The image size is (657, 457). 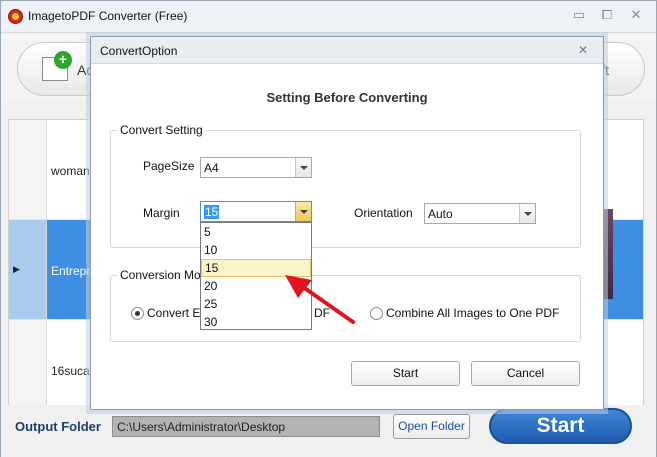 I want to click on restore-icon: ⧠, so click(x=607, y=16).